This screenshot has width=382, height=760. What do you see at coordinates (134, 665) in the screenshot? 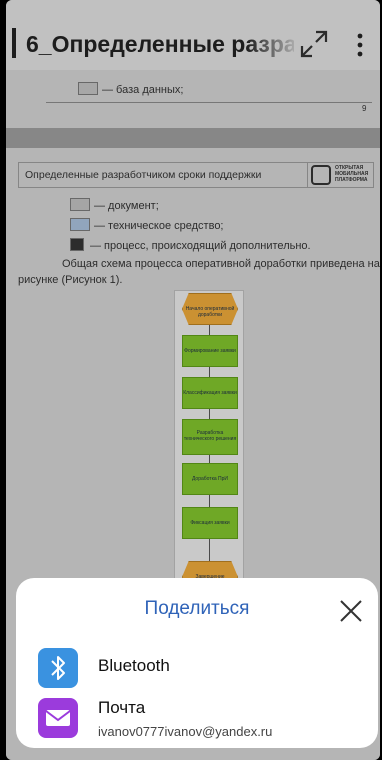
I see `share-option-label: Bluetooth` at bounding box center [134, 665].